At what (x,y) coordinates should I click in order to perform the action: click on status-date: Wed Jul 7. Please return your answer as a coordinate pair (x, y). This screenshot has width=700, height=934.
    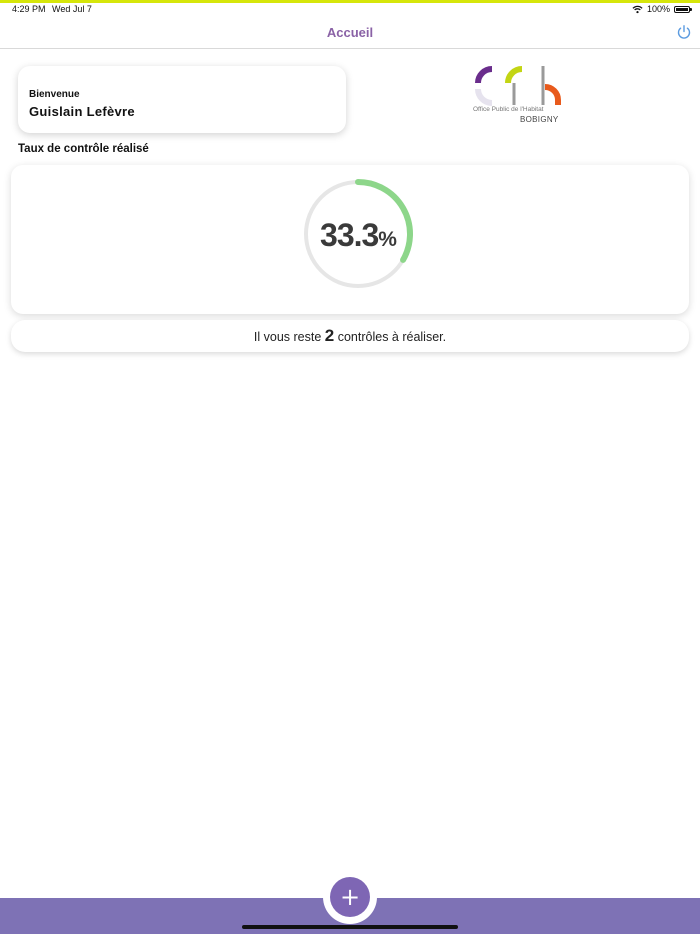
    Looking at the image, I should click on (72, 9).